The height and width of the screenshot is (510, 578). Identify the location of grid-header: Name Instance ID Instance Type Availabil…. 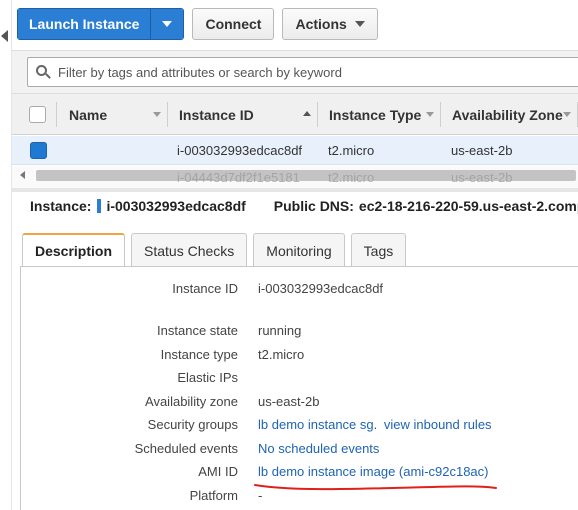
(295, 114).